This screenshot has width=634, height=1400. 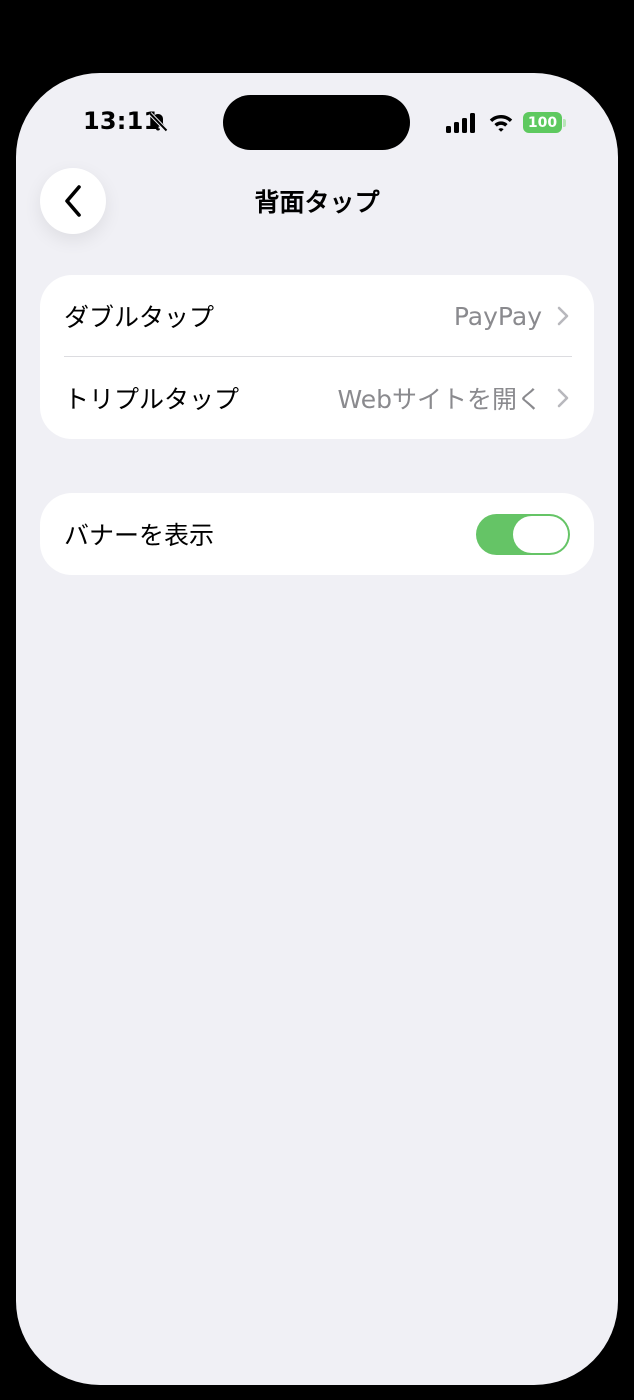 What do you see at coordinates (497, 316) in the screenshot?
I see `double-tap-value: PayPay` at bounding box center [497, 316].